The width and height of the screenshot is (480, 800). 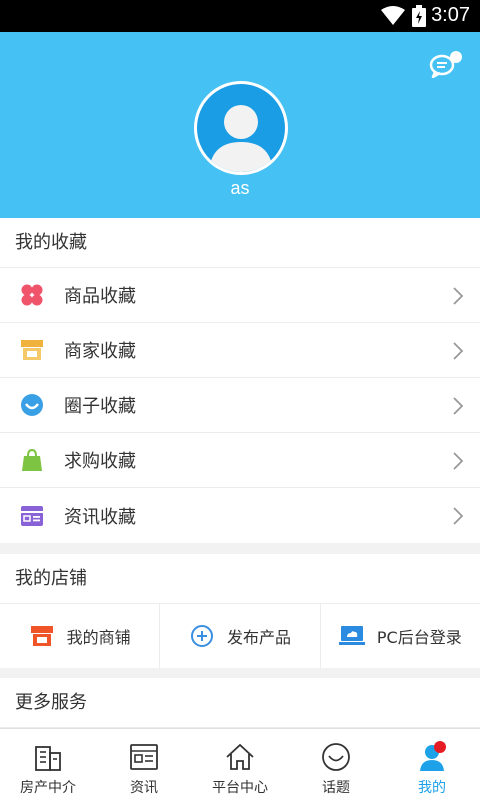 I want to click on tab-mine-label: 我的, so click(x=432, y=788).